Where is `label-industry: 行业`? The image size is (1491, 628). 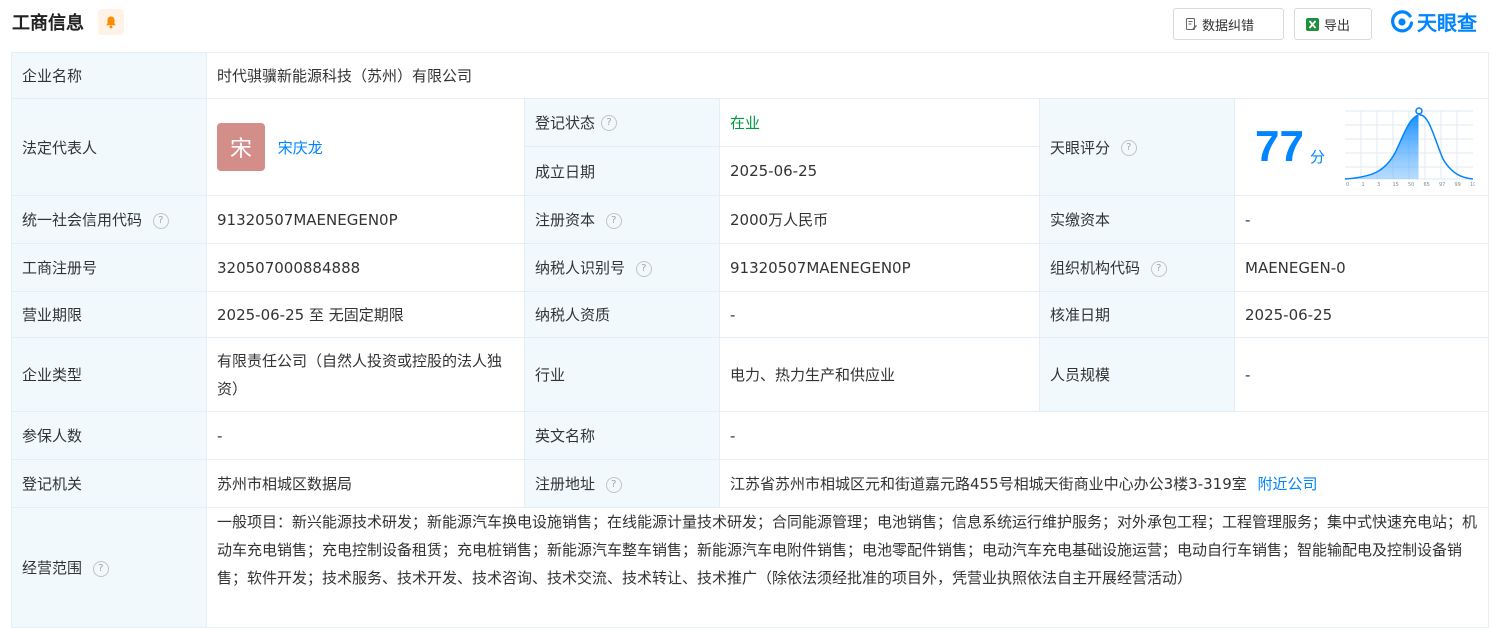 label-industry: 行业 is located at coordinates (622, 374).